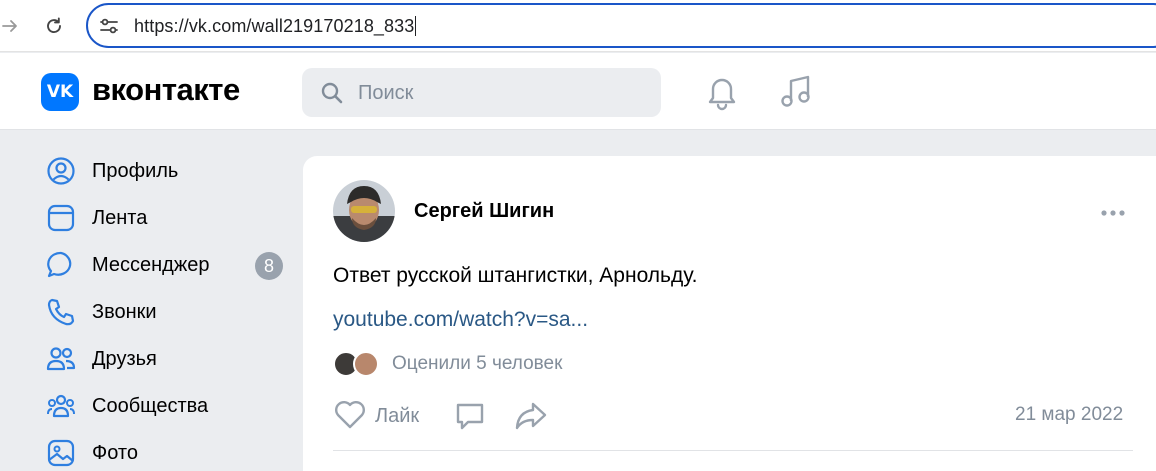  I want to click on url-value: https://vk.com/wall219170218_833, so click(274, 26).